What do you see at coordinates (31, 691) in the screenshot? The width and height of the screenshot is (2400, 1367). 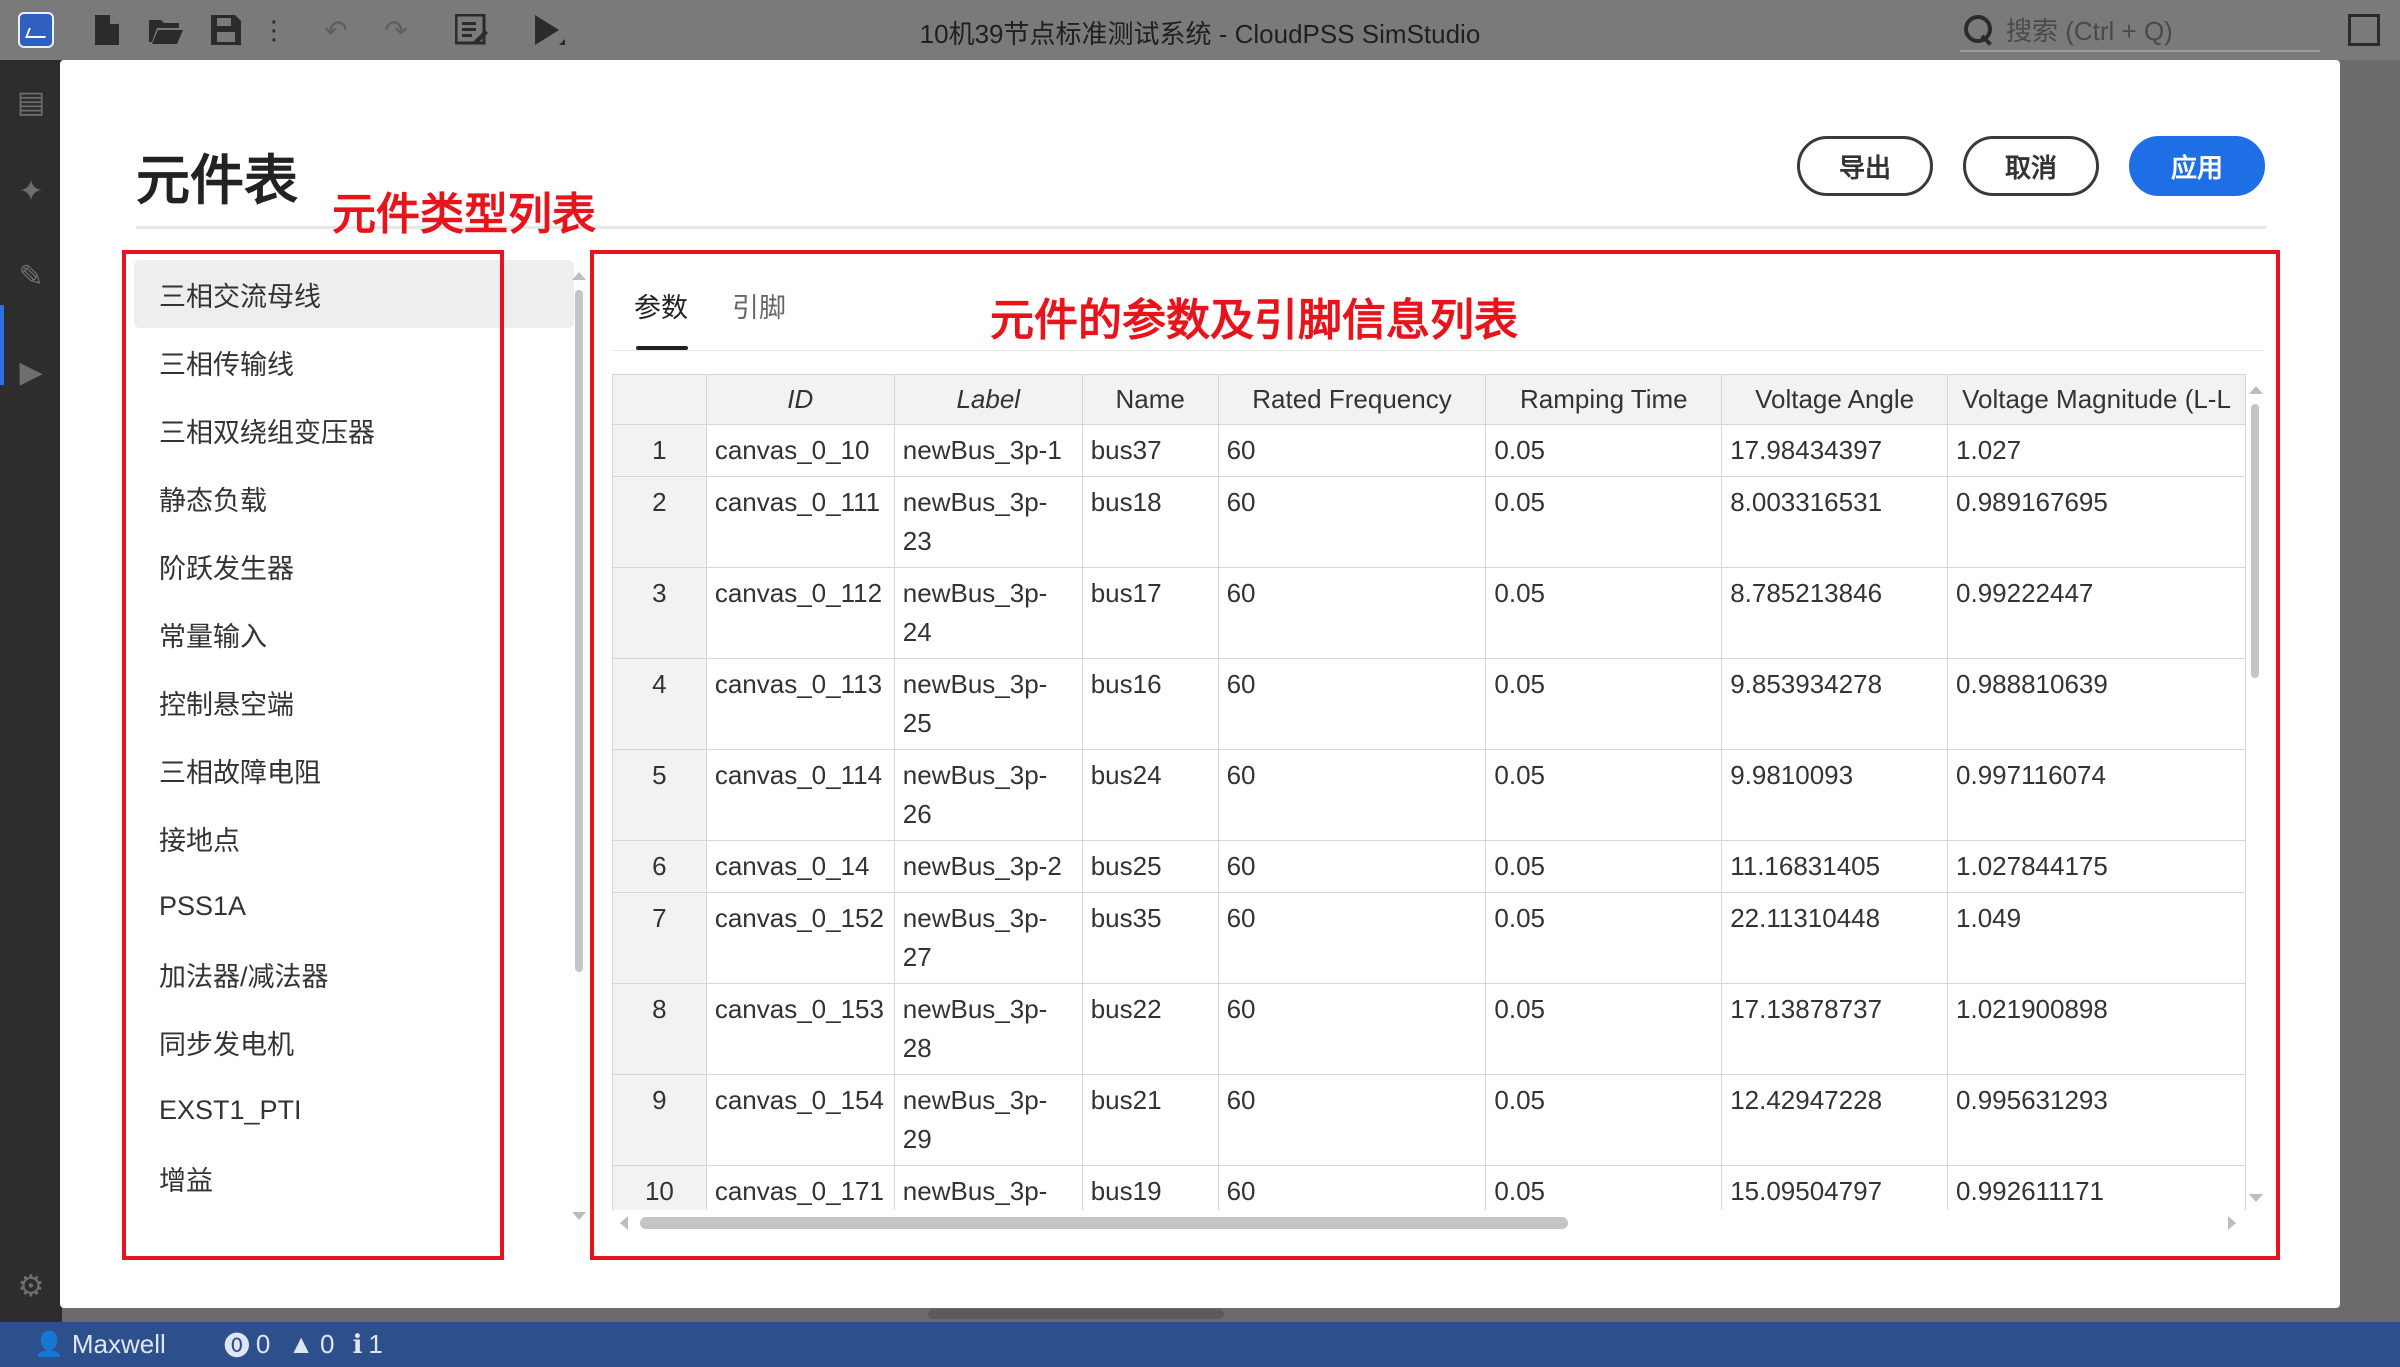 I see `activity-bar: ▤ ✦ ✎ ▶ ⚙` at bounding box center [31, 691].